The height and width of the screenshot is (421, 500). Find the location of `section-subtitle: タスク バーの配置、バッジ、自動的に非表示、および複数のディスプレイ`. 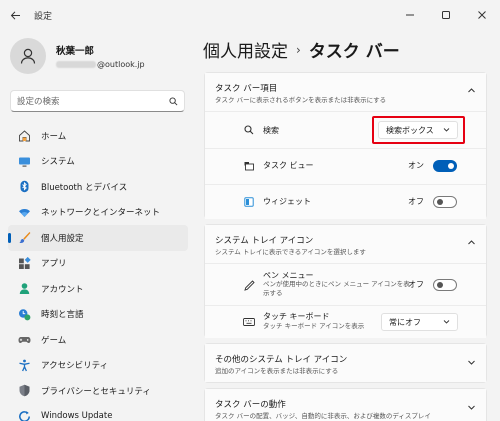

section-subtitle: タスク バーの配置、バッジ、自動的に非表示、および複数のディスプレイ is located at coordinates (323, 416).